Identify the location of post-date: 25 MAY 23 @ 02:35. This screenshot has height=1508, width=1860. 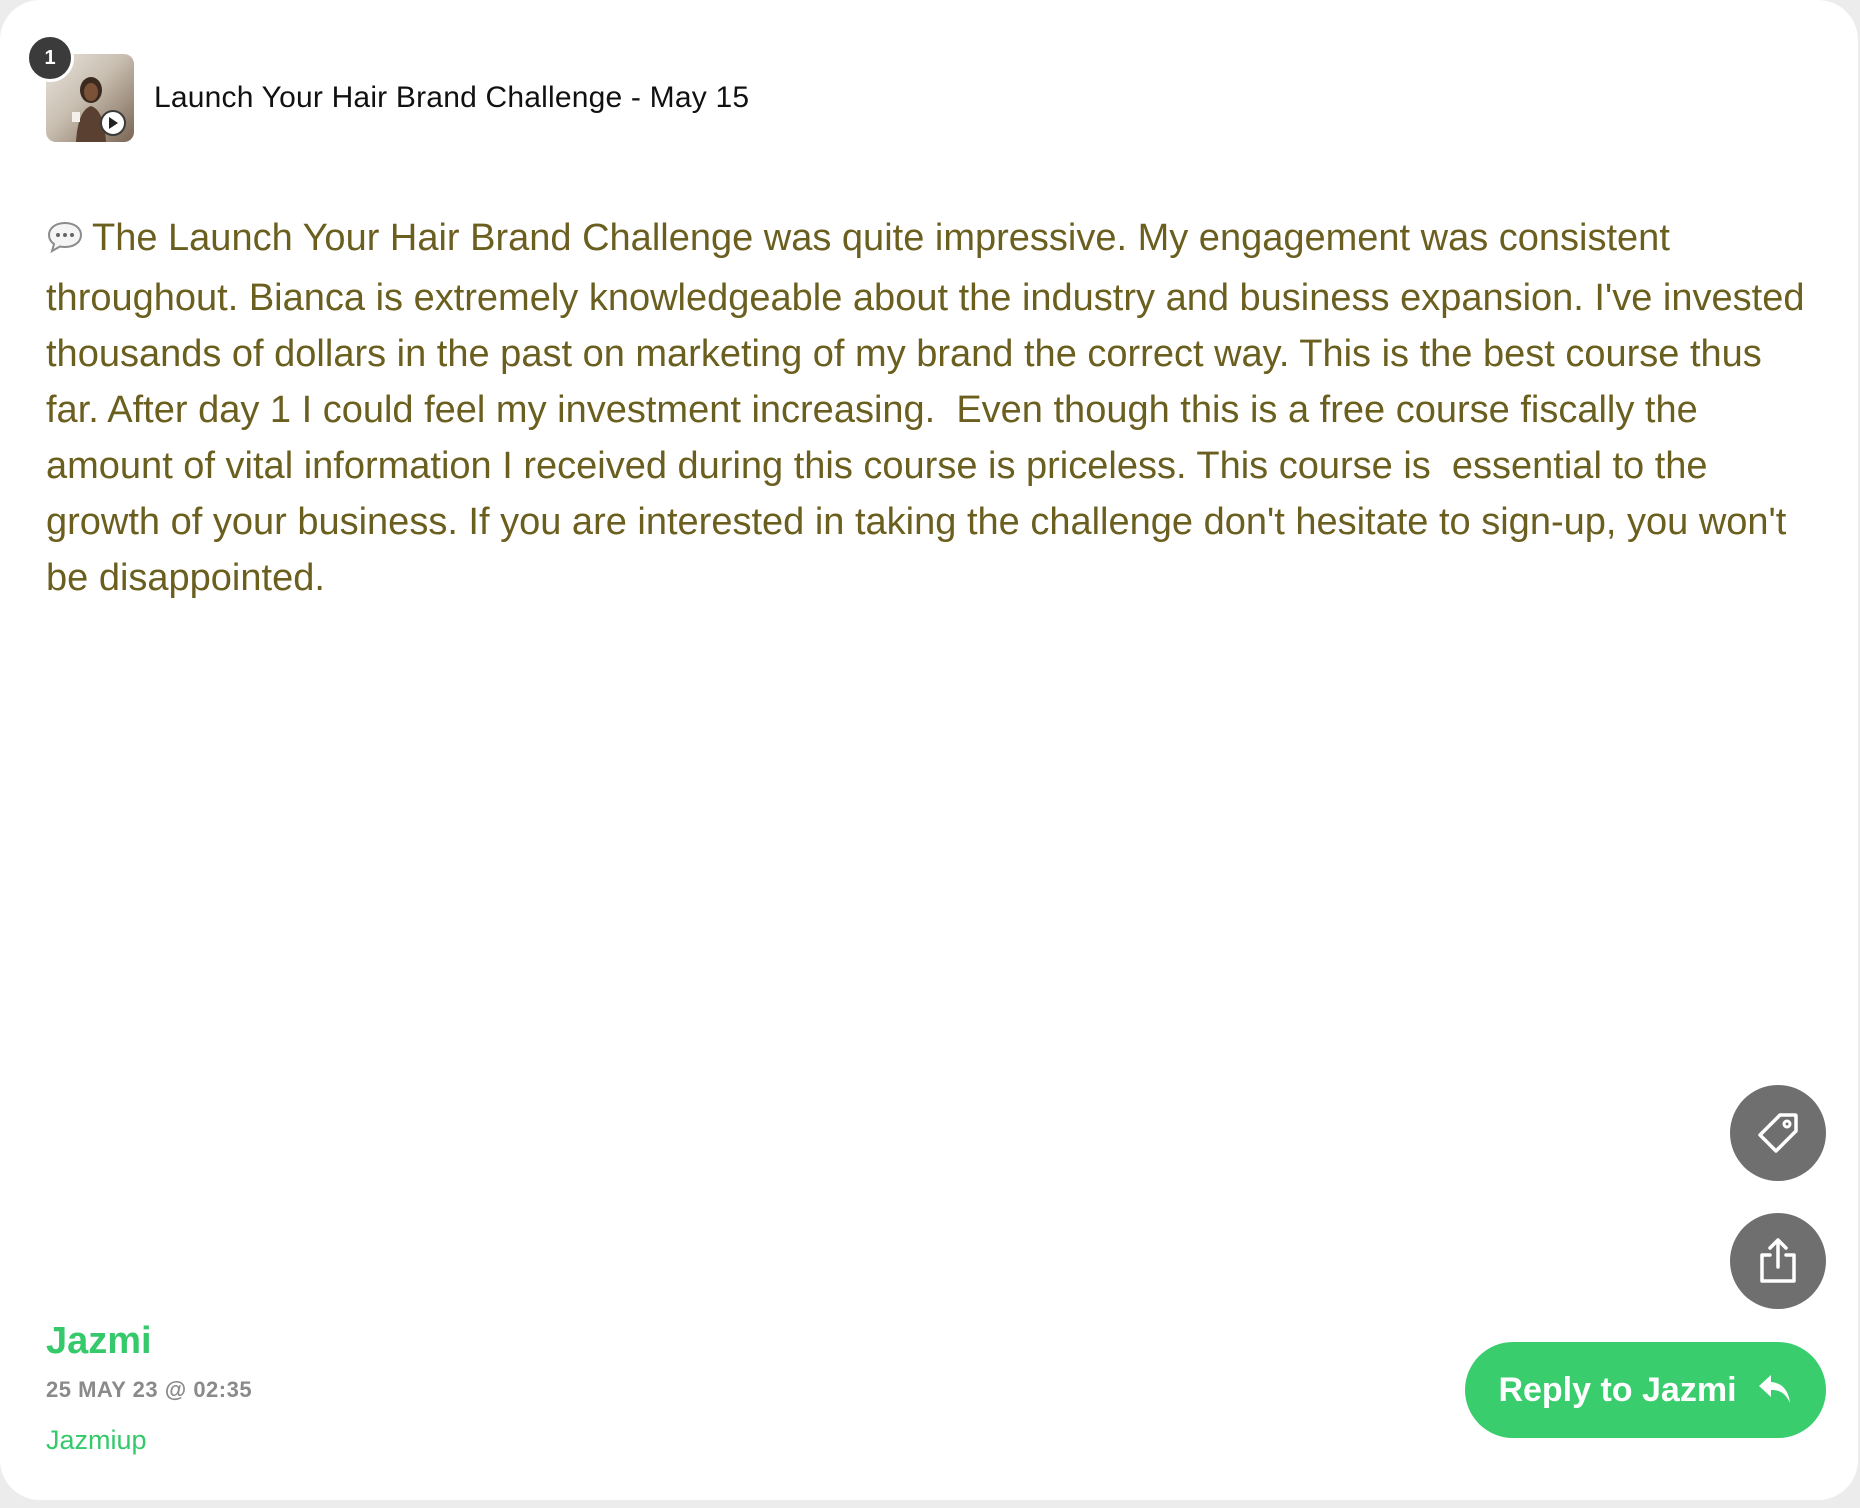
(149, 1389).